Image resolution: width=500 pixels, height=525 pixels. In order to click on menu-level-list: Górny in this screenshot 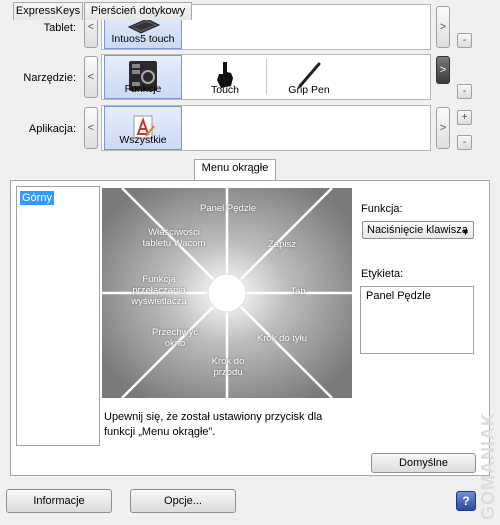, I will do `click(58, 316)`.